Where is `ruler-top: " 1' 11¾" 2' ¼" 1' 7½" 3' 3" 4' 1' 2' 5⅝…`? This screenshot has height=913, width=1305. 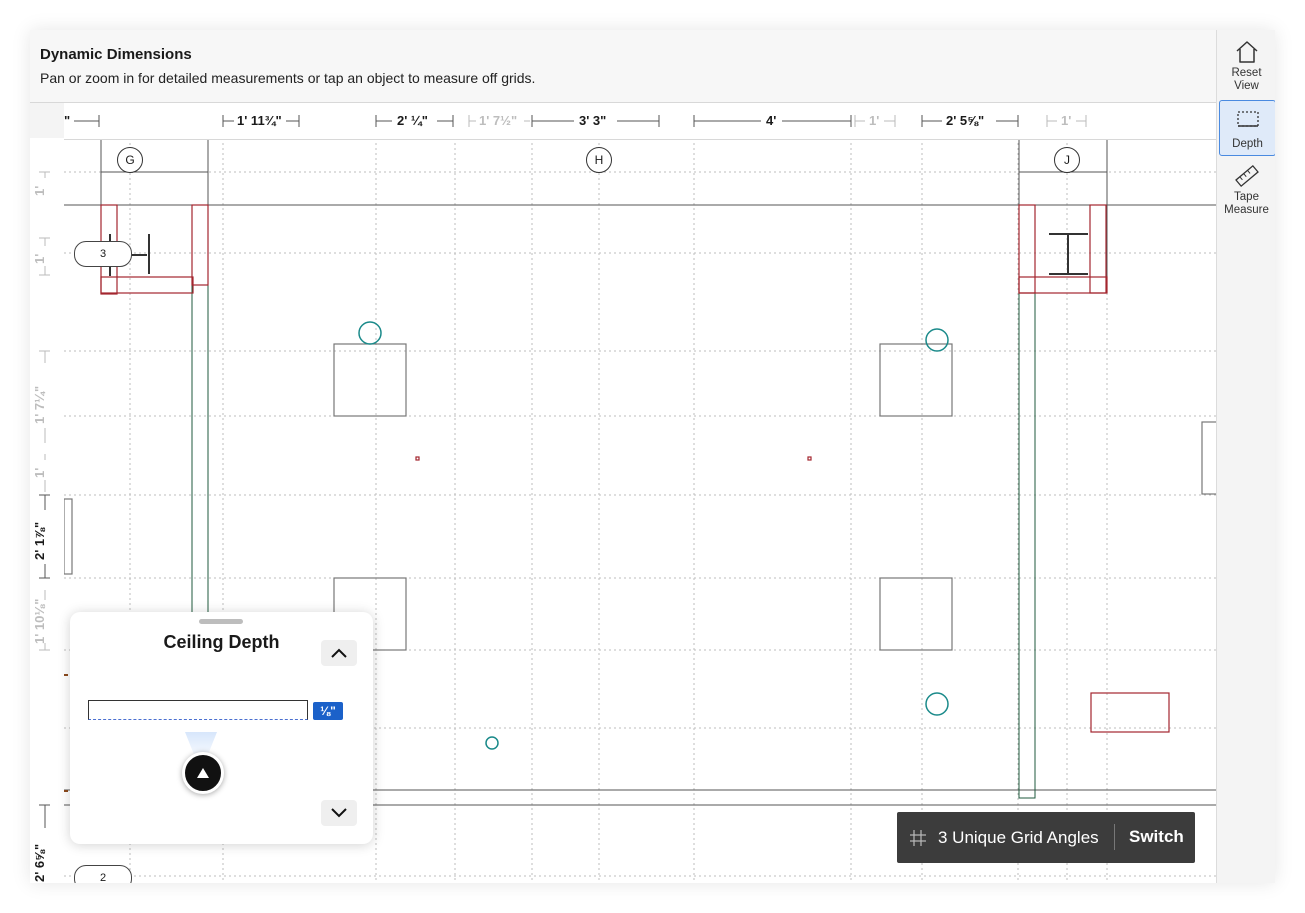 ruler-top: " 1' 11¾" 2' ¼" 1' 7½" 3' 3" 4' 1' 2' 5⅝… is located at coordinates (640, 121).